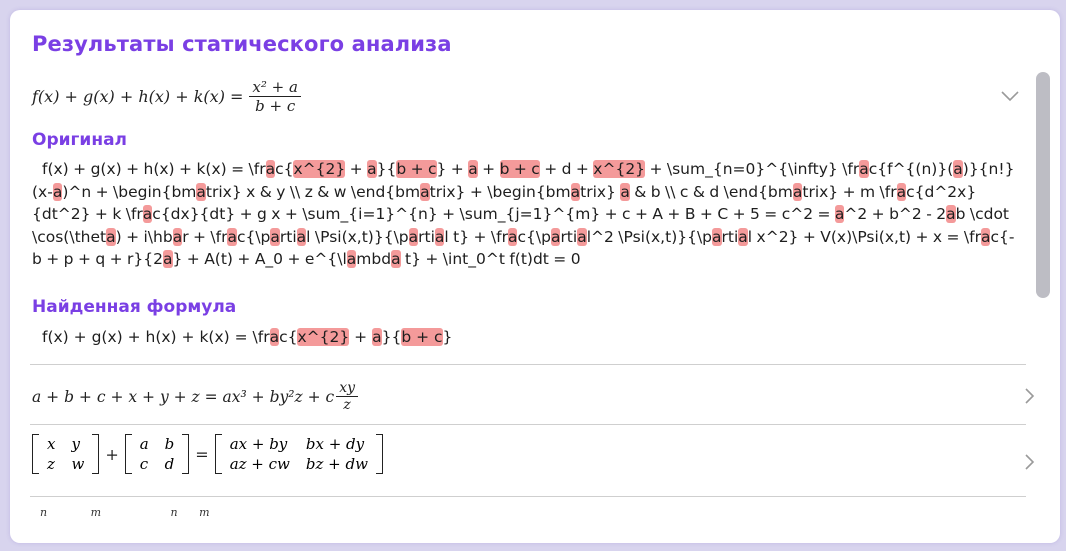  Describe the element at coordinates (347, 388) in the screenshot. I see `fraction-numerator: xy` at that location.